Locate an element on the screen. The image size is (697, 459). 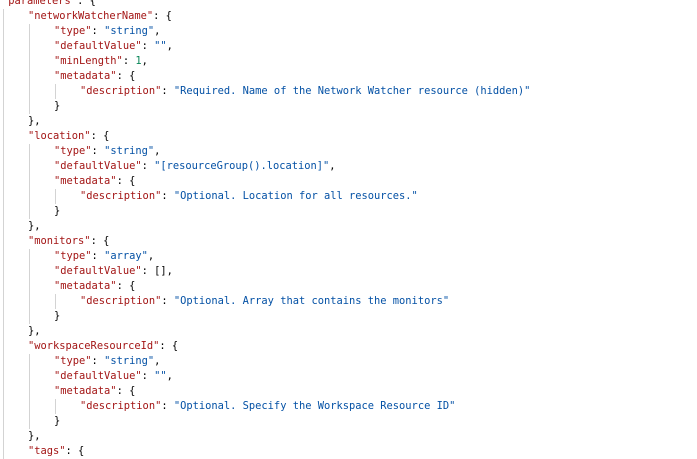
token-key: "description" is located at coordinates (121, 196).